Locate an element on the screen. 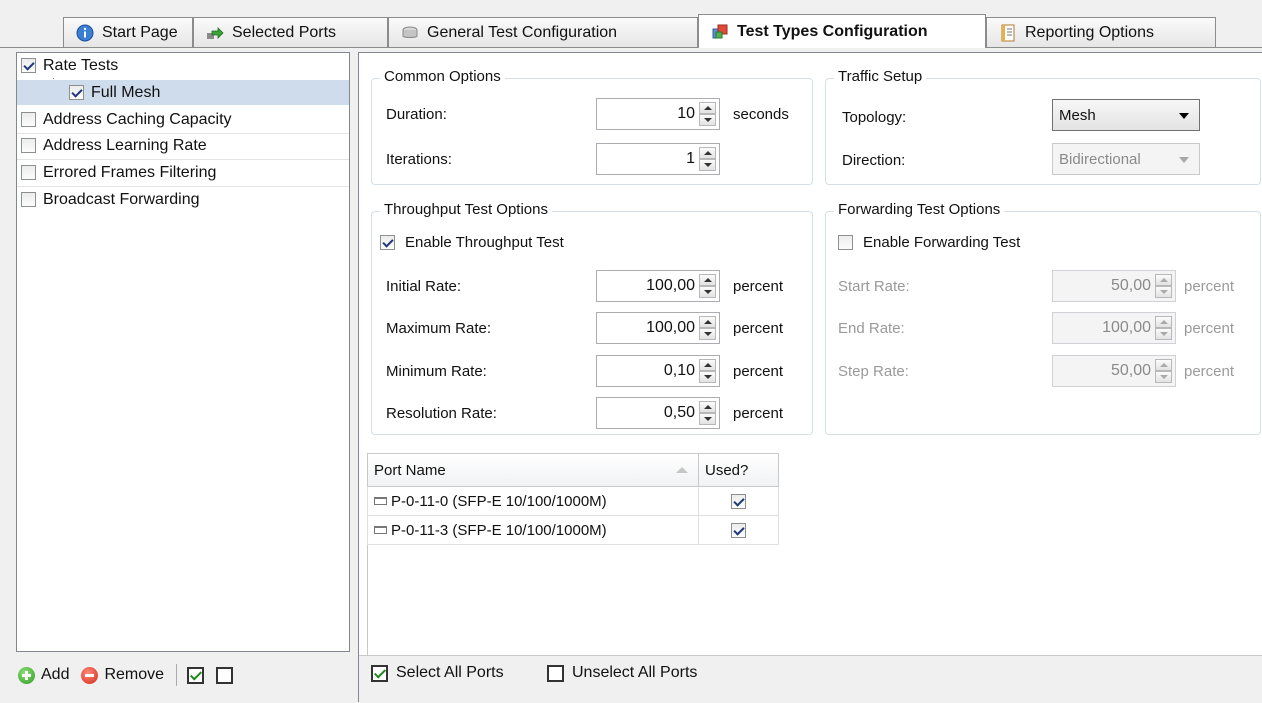 The height and width of the screenshot is (703, 1262). tab-test-types-configuration: Test Types Configuration is located at coordinates (842, 31).